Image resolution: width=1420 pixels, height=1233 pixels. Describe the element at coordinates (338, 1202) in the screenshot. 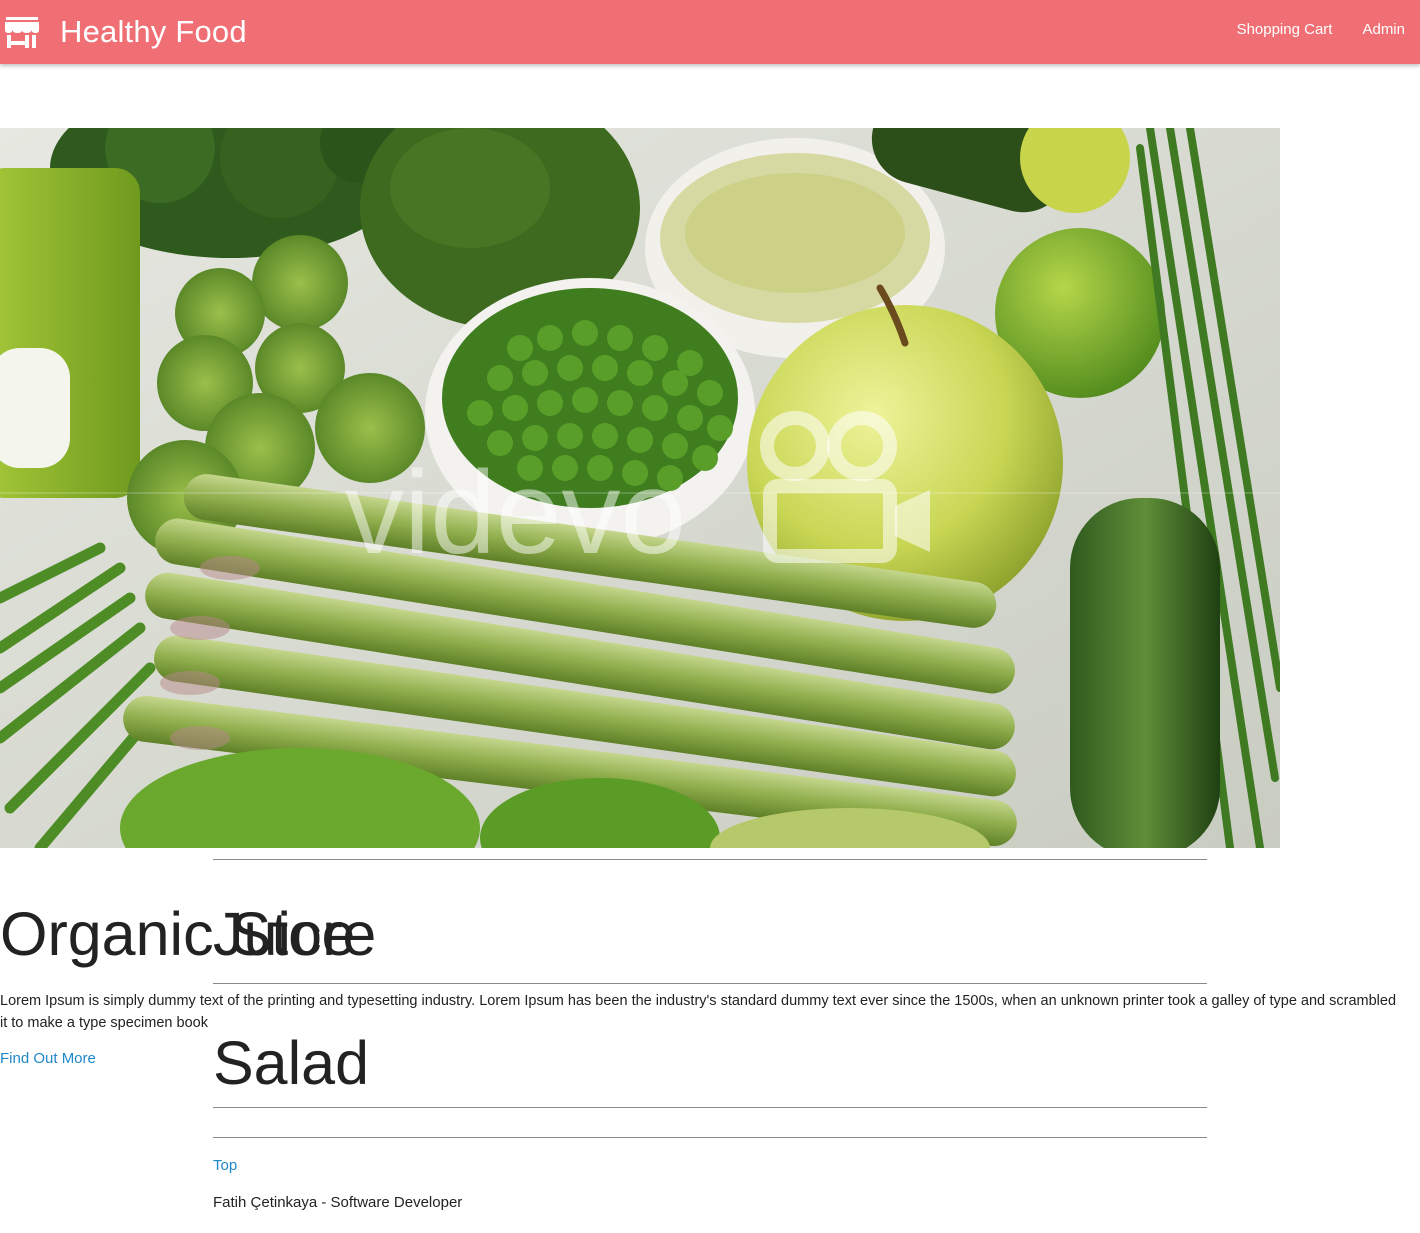

I see `footer-credit: Fatih Çetinkaya - Software Developer` at that location.